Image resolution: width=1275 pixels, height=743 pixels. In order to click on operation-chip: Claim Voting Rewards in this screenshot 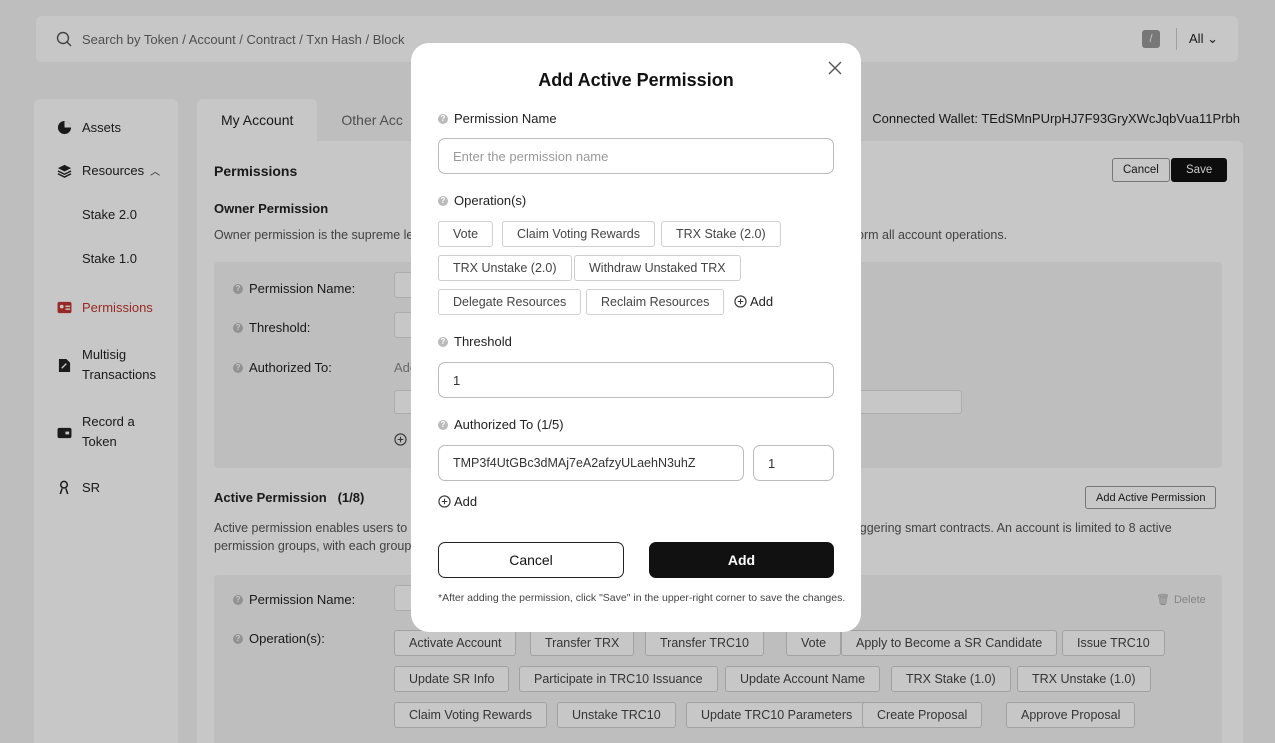, I will do `click(578, 234)`.